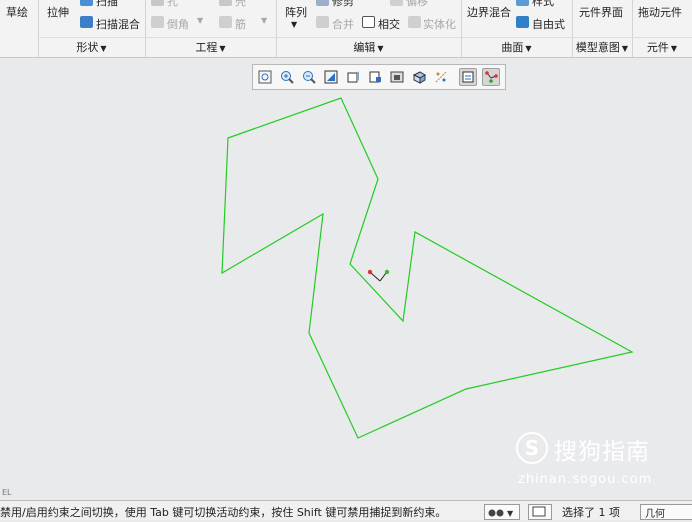 The image size is (692, 522). Describe the element at coordinates (343, 24) in the screenshot. I see `merge-button: 合并` at that location.